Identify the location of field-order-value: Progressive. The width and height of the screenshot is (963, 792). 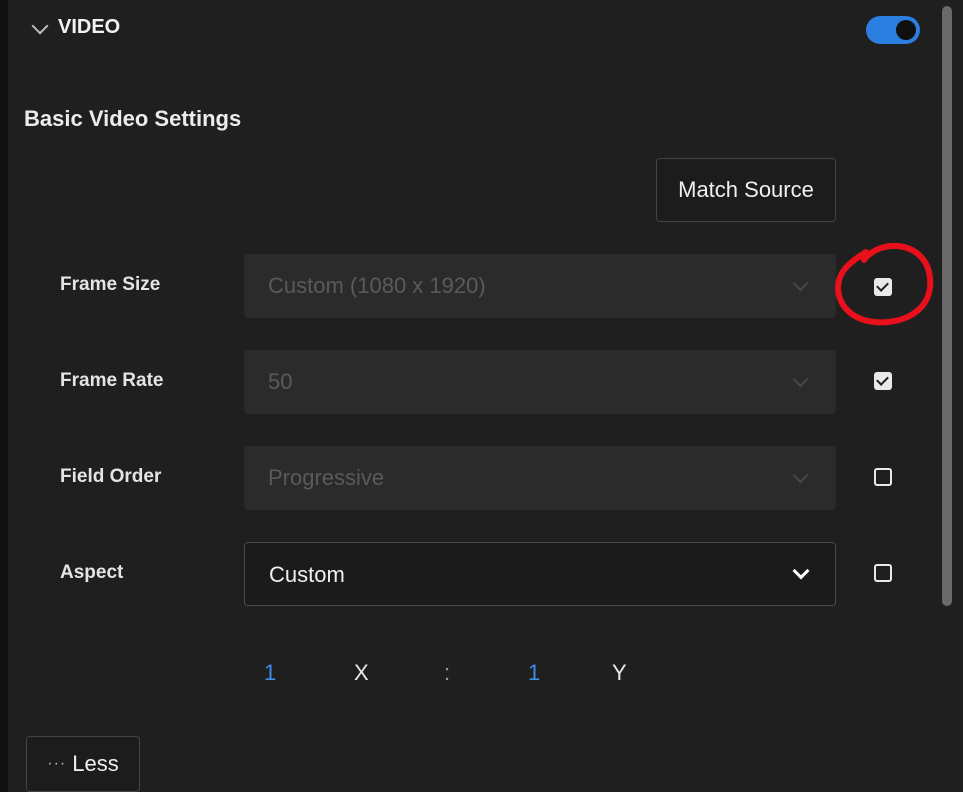
(326, 477).